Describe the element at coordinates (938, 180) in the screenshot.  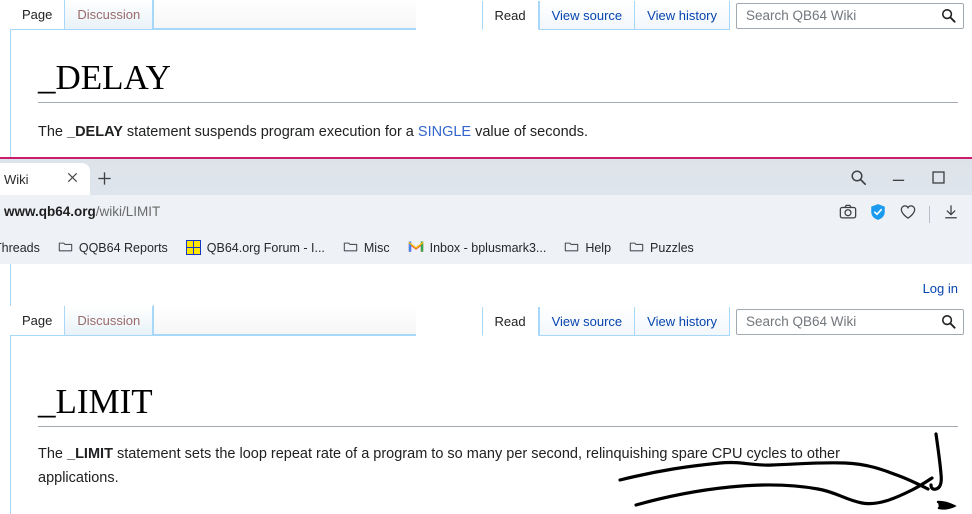
I see `maximize-icon` at that location.